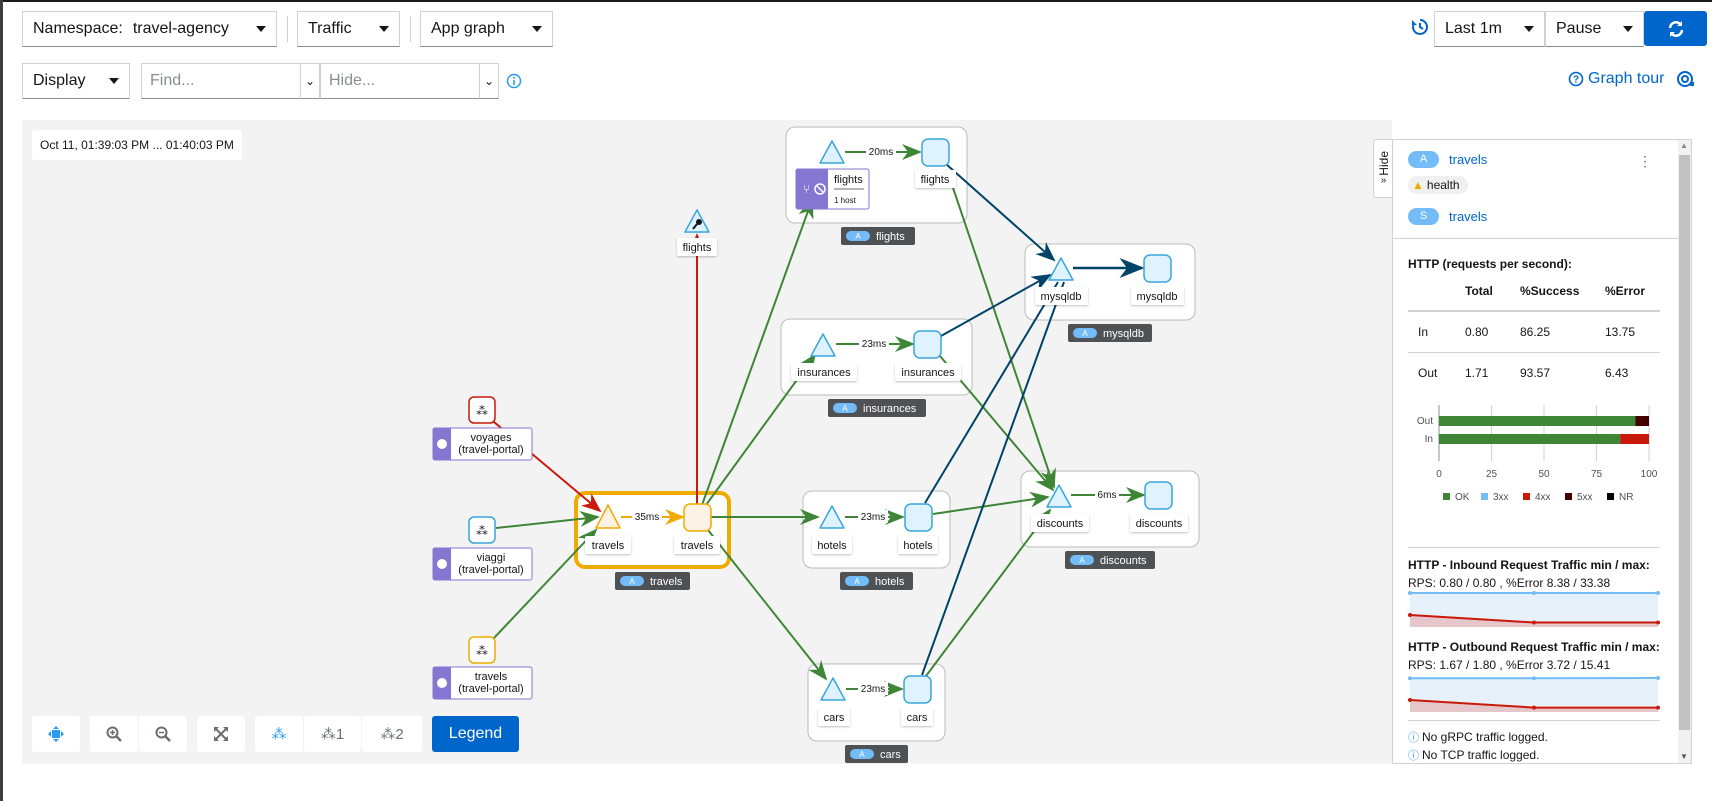 The width and height of the screenshot is (1712, 801). What do you see at coordinates (1462, 497) in the screenshot?
I see `legend-label: OK` at bounding box center [1462, 497].